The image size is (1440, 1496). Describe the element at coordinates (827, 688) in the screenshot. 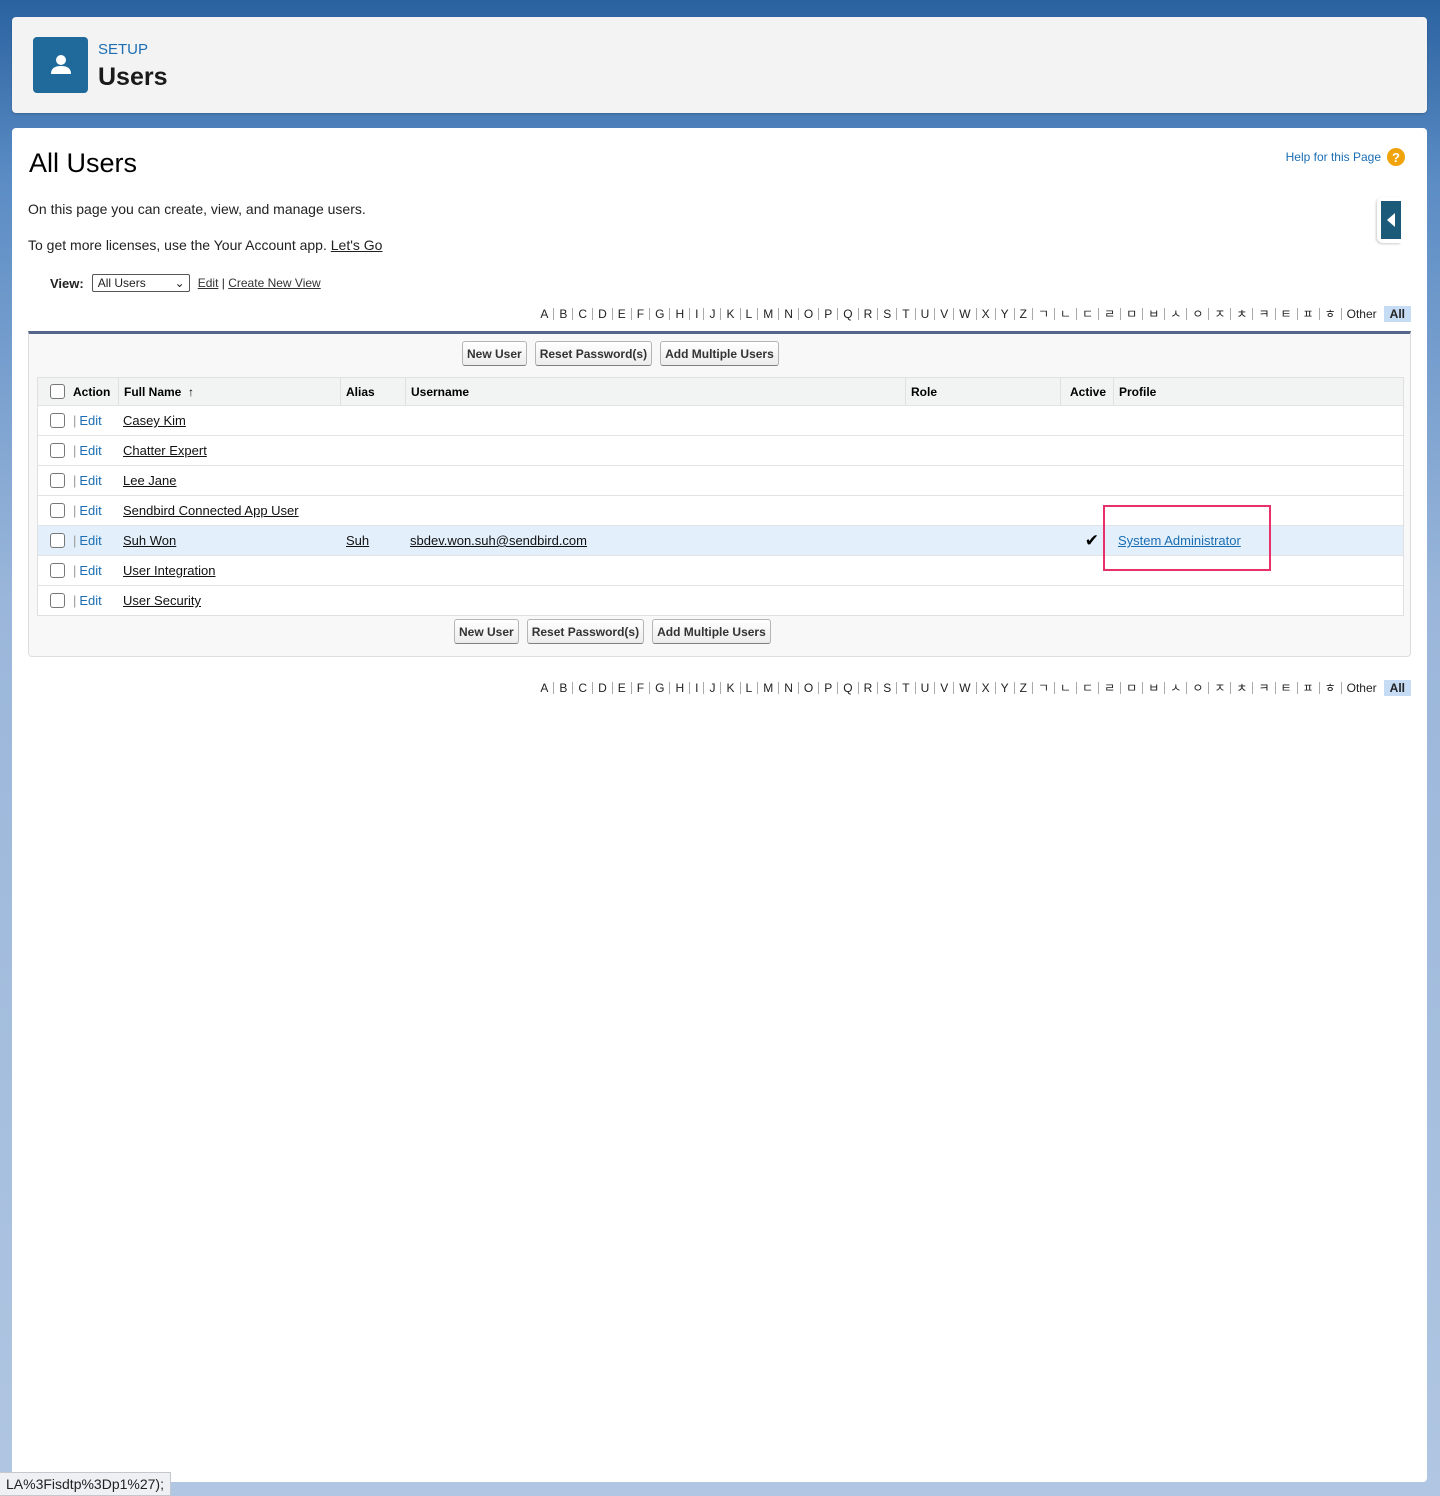

I see `alpha-filter-item: P` at that location.